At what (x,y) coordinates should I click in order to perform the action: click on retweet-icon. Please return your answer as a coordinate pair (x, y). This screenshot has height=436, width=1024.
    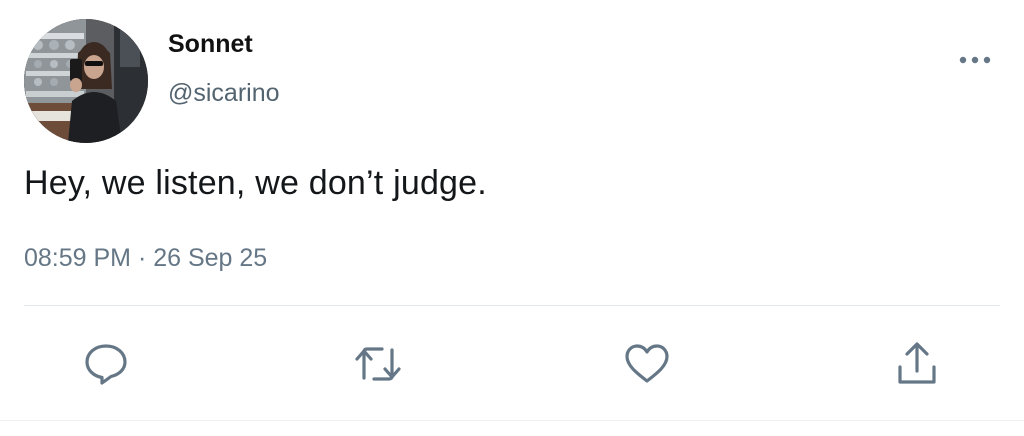
    Looking at the image, I should click on (378, 364).